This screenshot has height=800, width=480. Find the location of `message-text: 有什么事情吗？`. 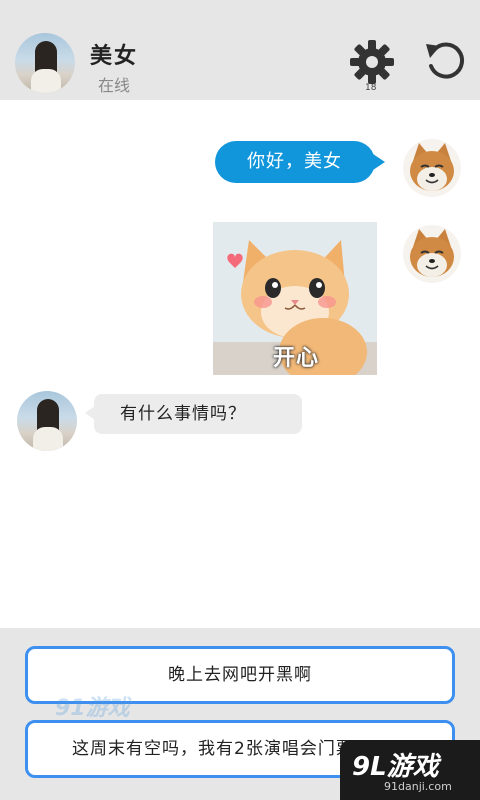

message-text: 有什么事情吗？ is located at coordinates (183, 414).